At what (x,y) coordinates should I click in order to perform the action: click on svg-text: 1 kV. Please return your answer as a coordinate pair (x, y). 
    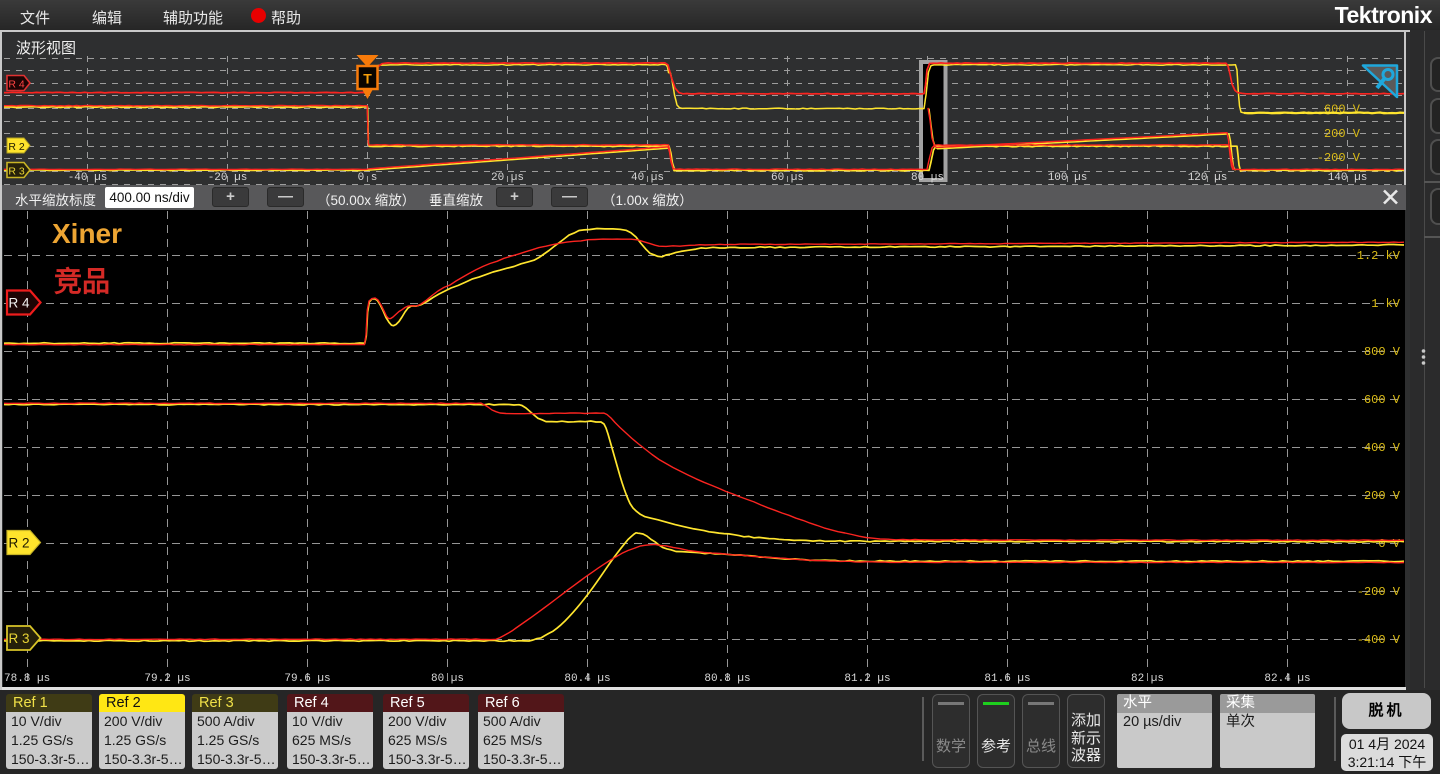
    Looking at the image, I should click on (1386, 304).